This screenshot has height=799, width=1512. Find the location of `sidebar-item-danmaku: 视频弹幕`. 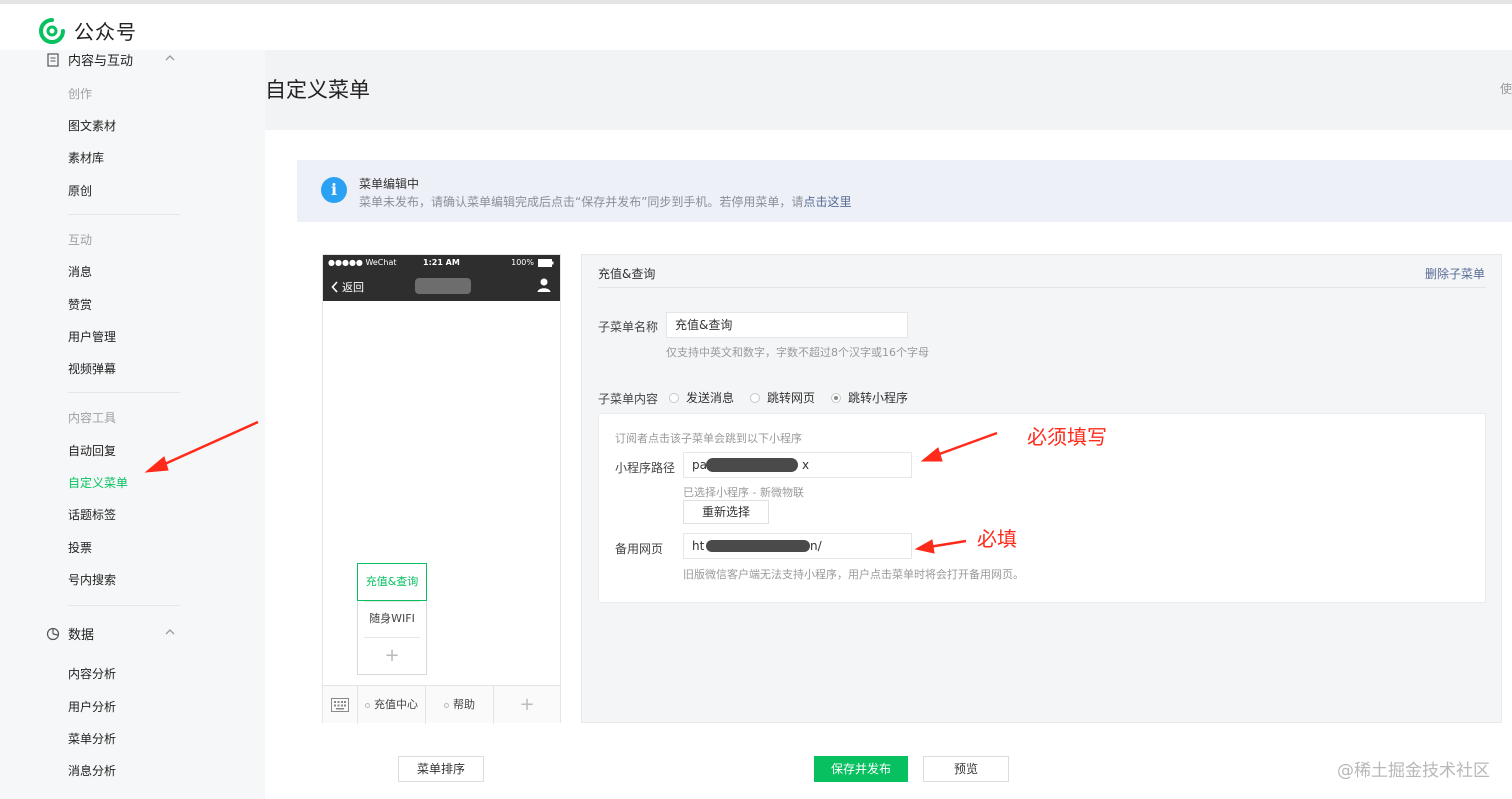

sidebar-item-danmaku: 视频弹幕 is located at coordinates (92, 368).